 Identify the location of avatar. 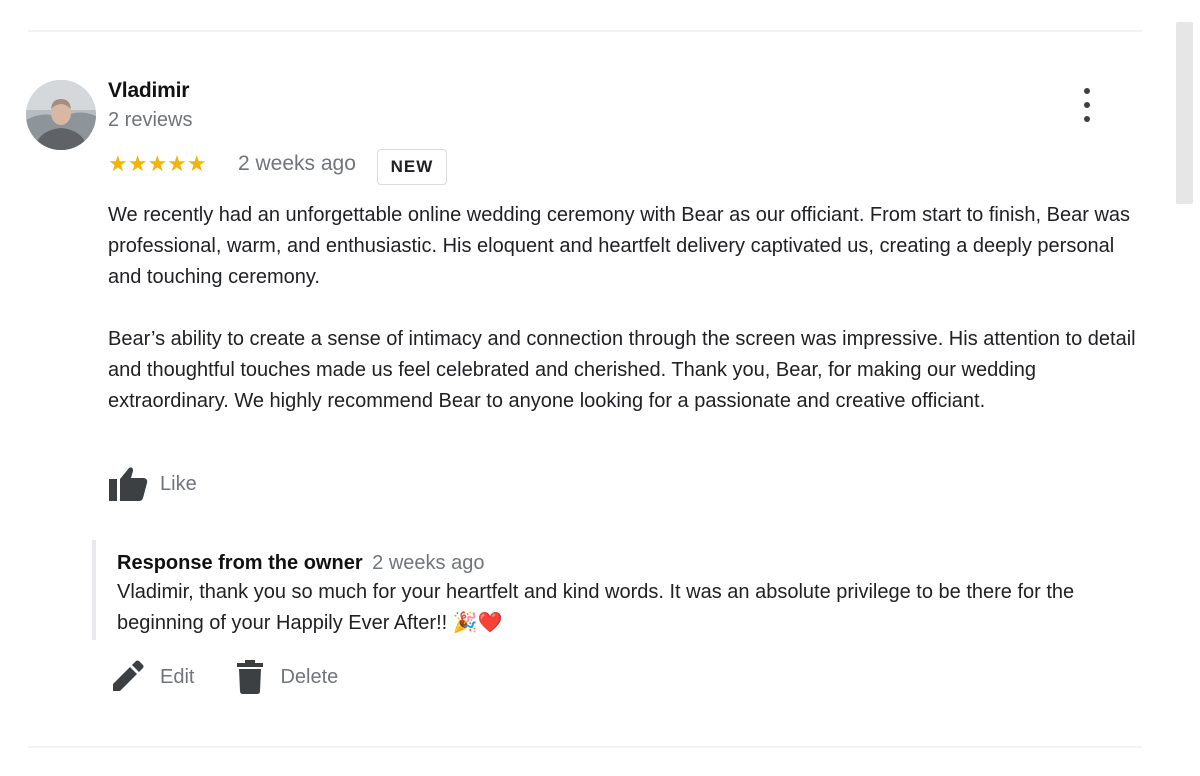
(61, 115).